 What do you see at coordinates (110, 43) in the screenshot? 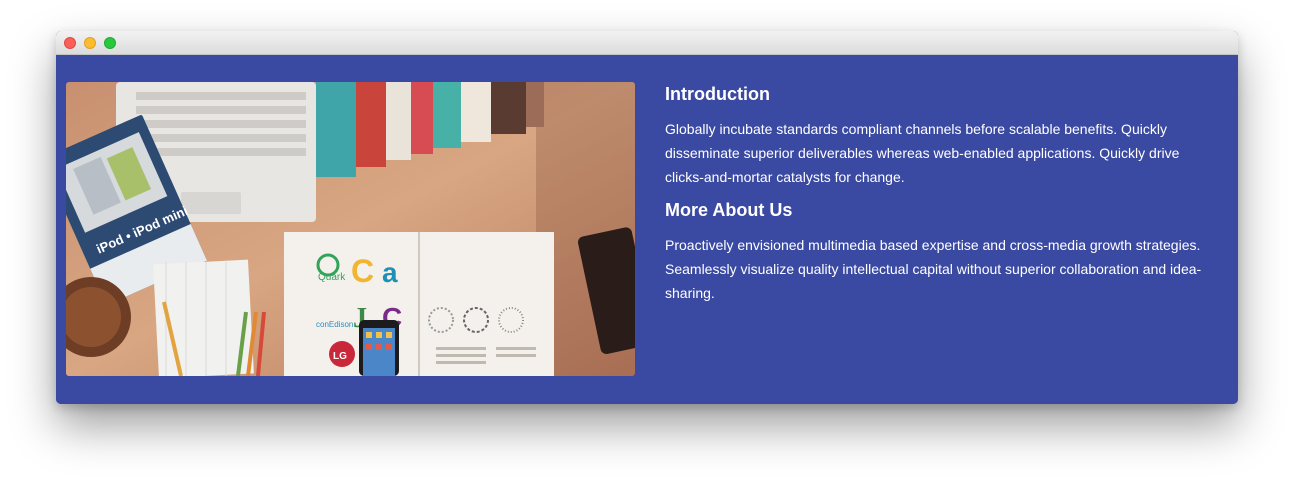
I see `zoom-window-button` at bounding box center [110, 43].